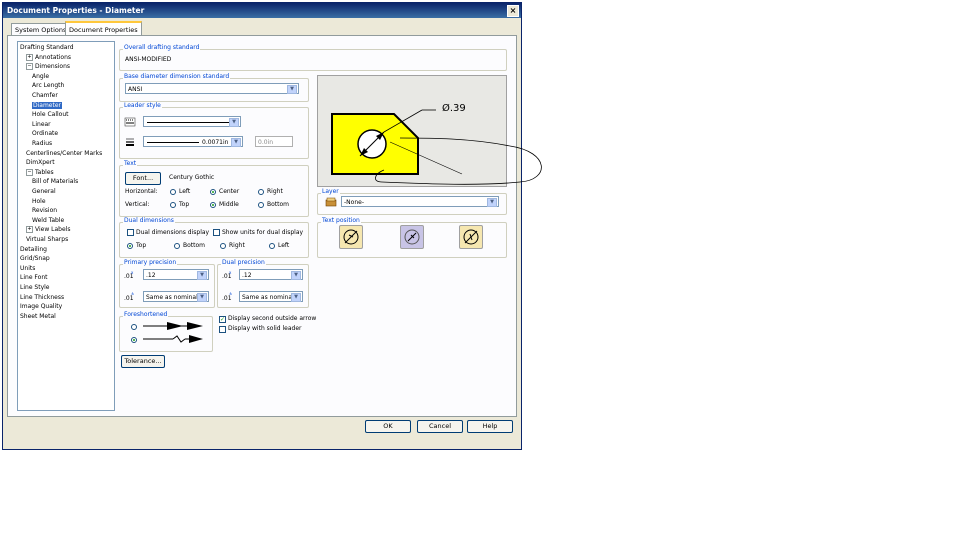 The height and width of the screenshot is (540, 960). What do you see at coordinates (42, 297) in the screenshot?
I see `tree-item: Line Thickness` at bounding box center [42, 297].